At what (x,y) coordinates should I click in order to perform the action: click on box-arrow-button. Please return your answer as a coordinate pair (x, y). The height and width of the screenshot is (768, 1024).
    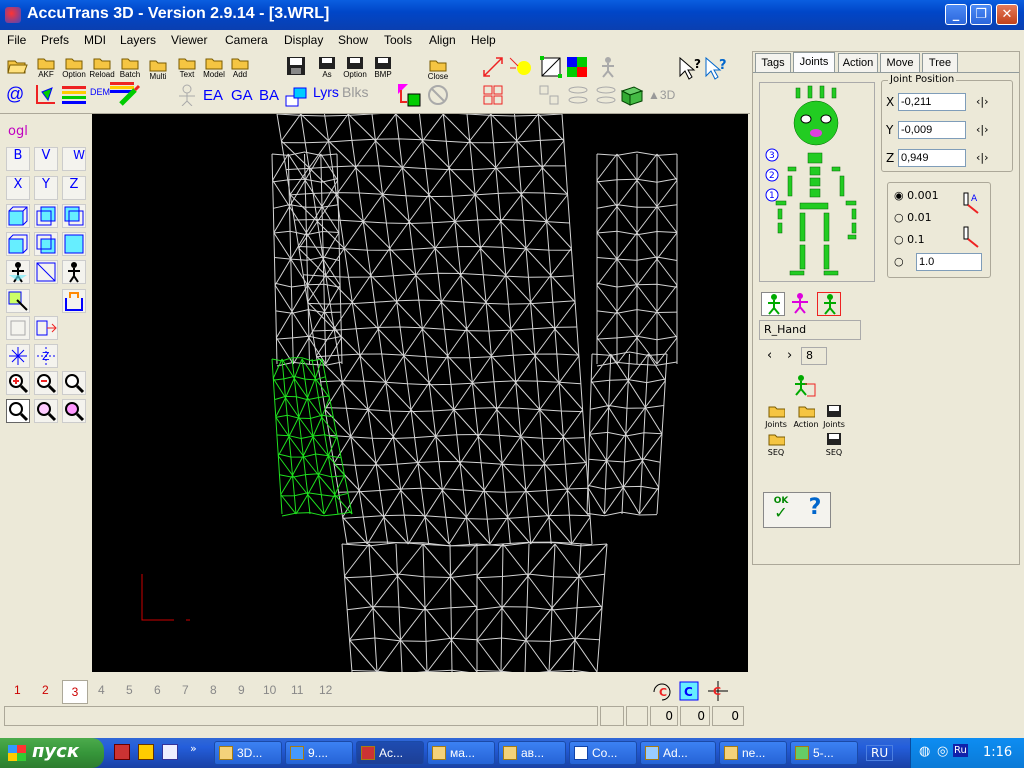
    Looking at the image, I should click on (46, 328).